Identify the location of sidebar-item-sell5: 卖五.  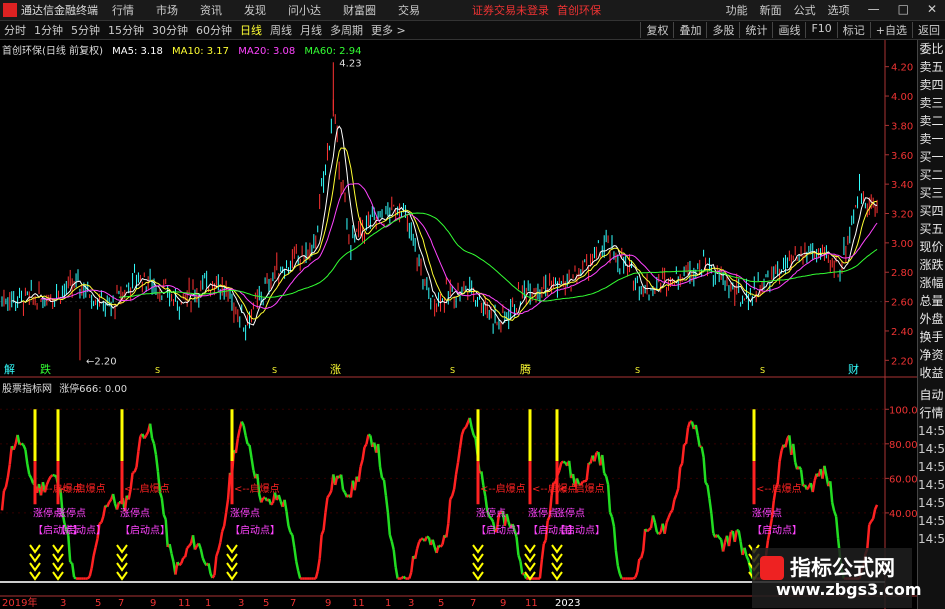
(931, 67).